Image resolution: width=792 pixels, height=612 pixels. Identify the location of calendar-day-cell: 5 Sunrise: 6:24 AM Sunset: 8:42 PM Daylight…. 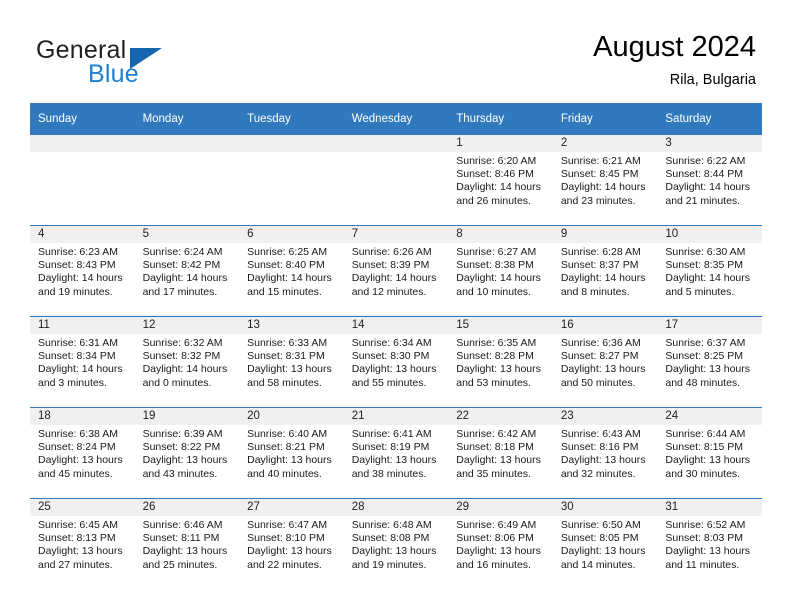
(187, 271).